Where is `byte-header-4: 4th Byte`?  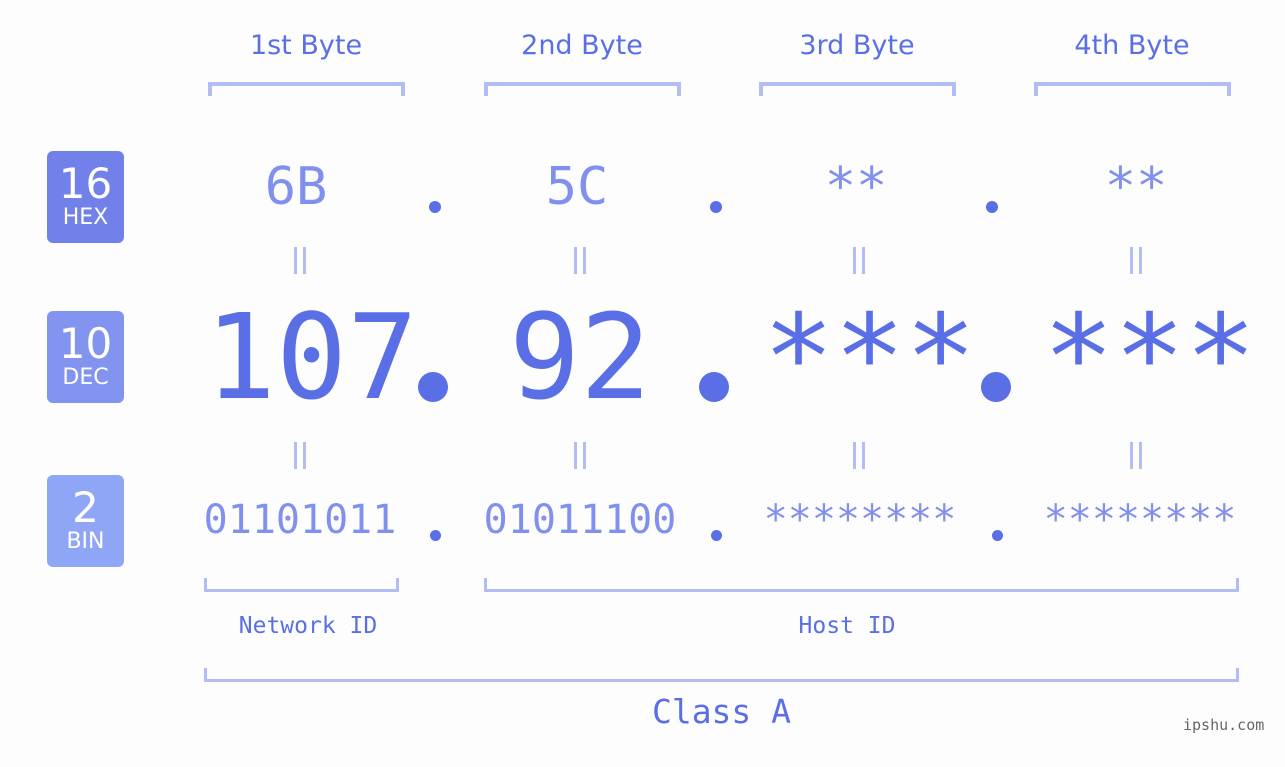
byte-header-4: 4th Byte is located at coordinates (1132, 45).